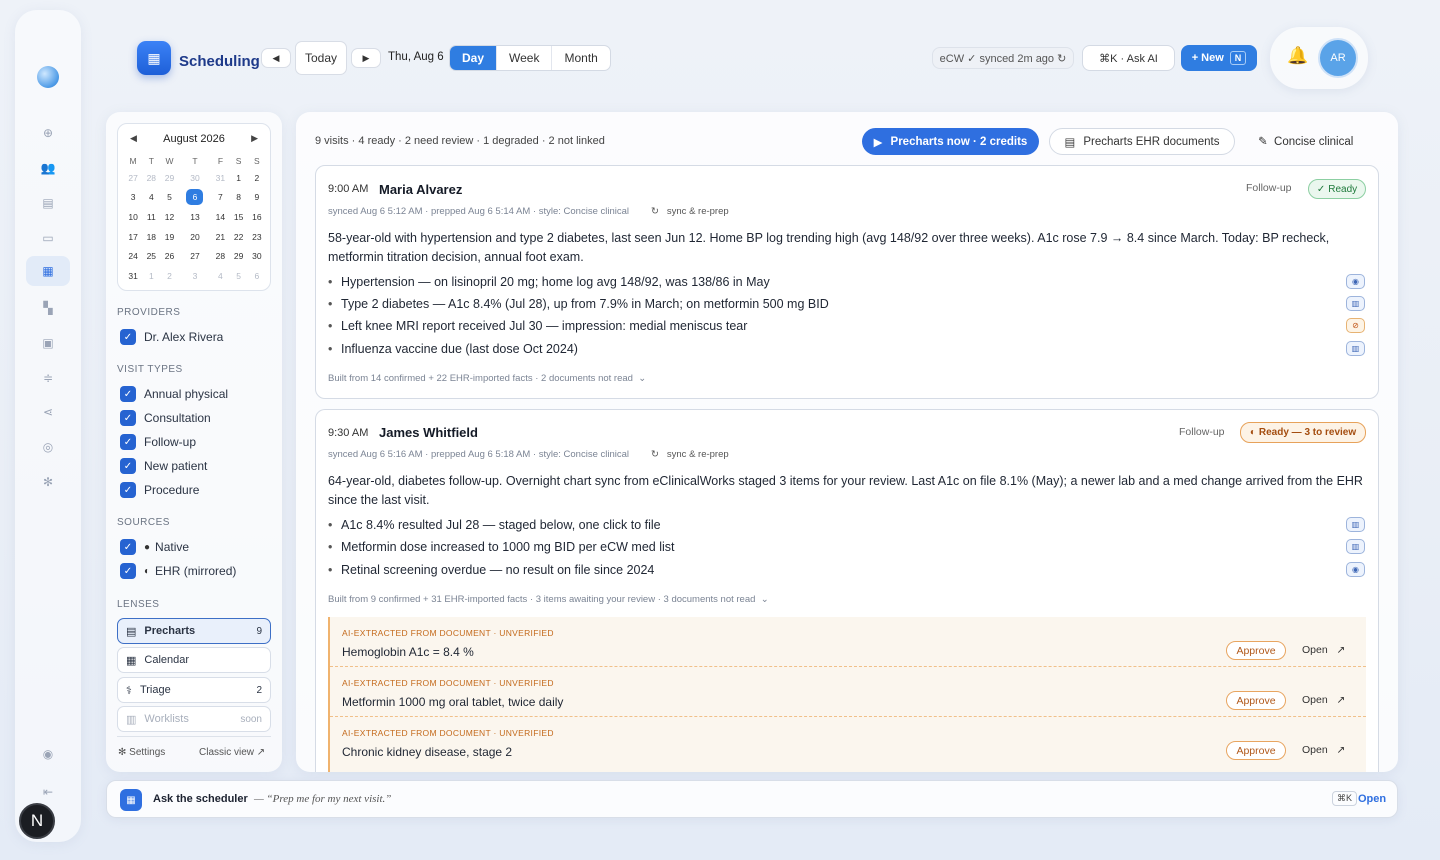  What do you see at coordinates (195, 237) in the screenshot?
I see `calendar-day: 20` at bounding box center [195, 237].